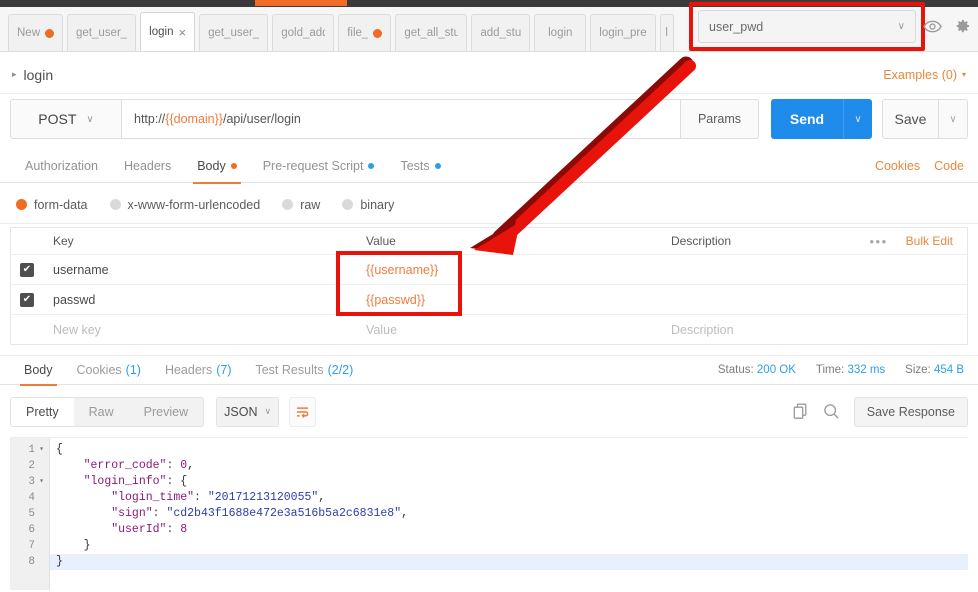  I want to click on table-row: ✔ username {{username}}, so click(489, 269).